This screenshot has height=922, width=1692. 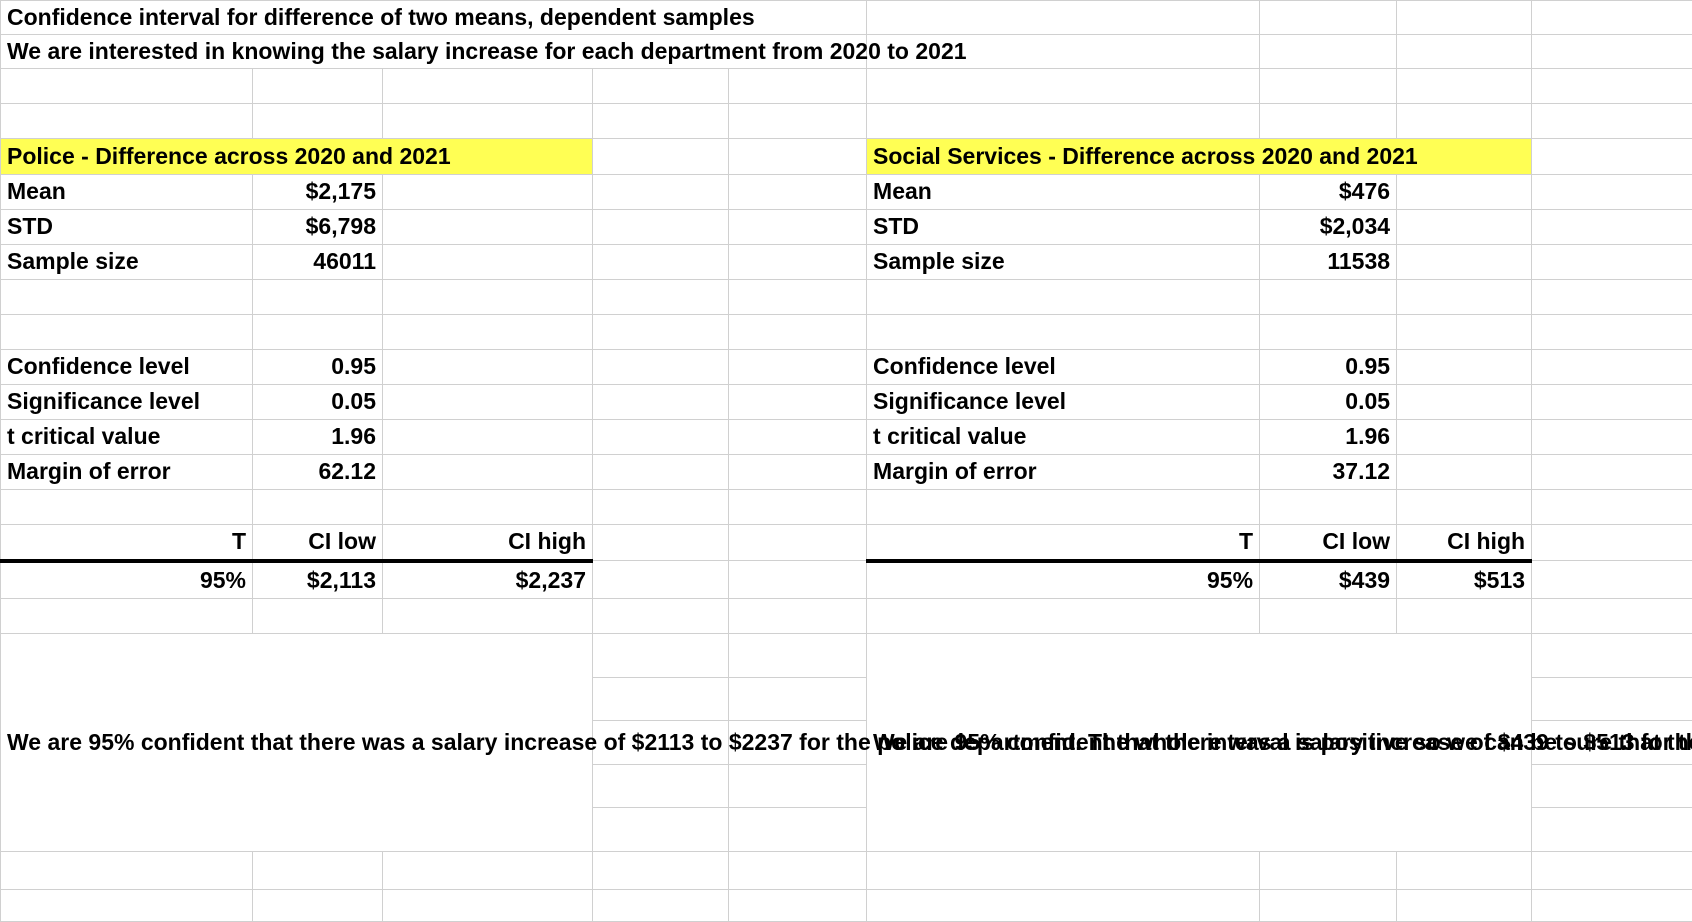 What do you see at coordinates (1464, 51) in the screenshot?
I see `cell-h2` at bounding box center [1464, 51].